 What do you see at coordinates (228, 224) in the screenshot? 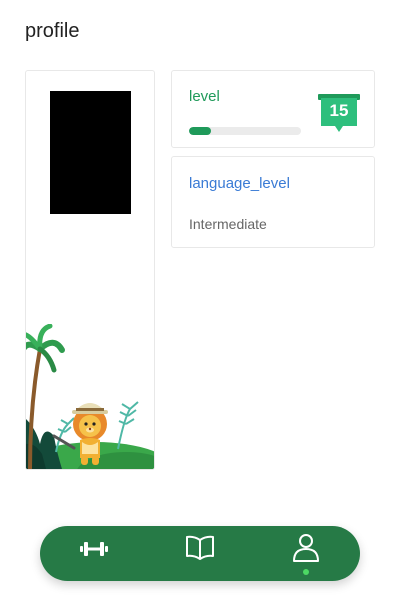
I see `language-level-value: Intermediate` at bounding box center [228, 224].